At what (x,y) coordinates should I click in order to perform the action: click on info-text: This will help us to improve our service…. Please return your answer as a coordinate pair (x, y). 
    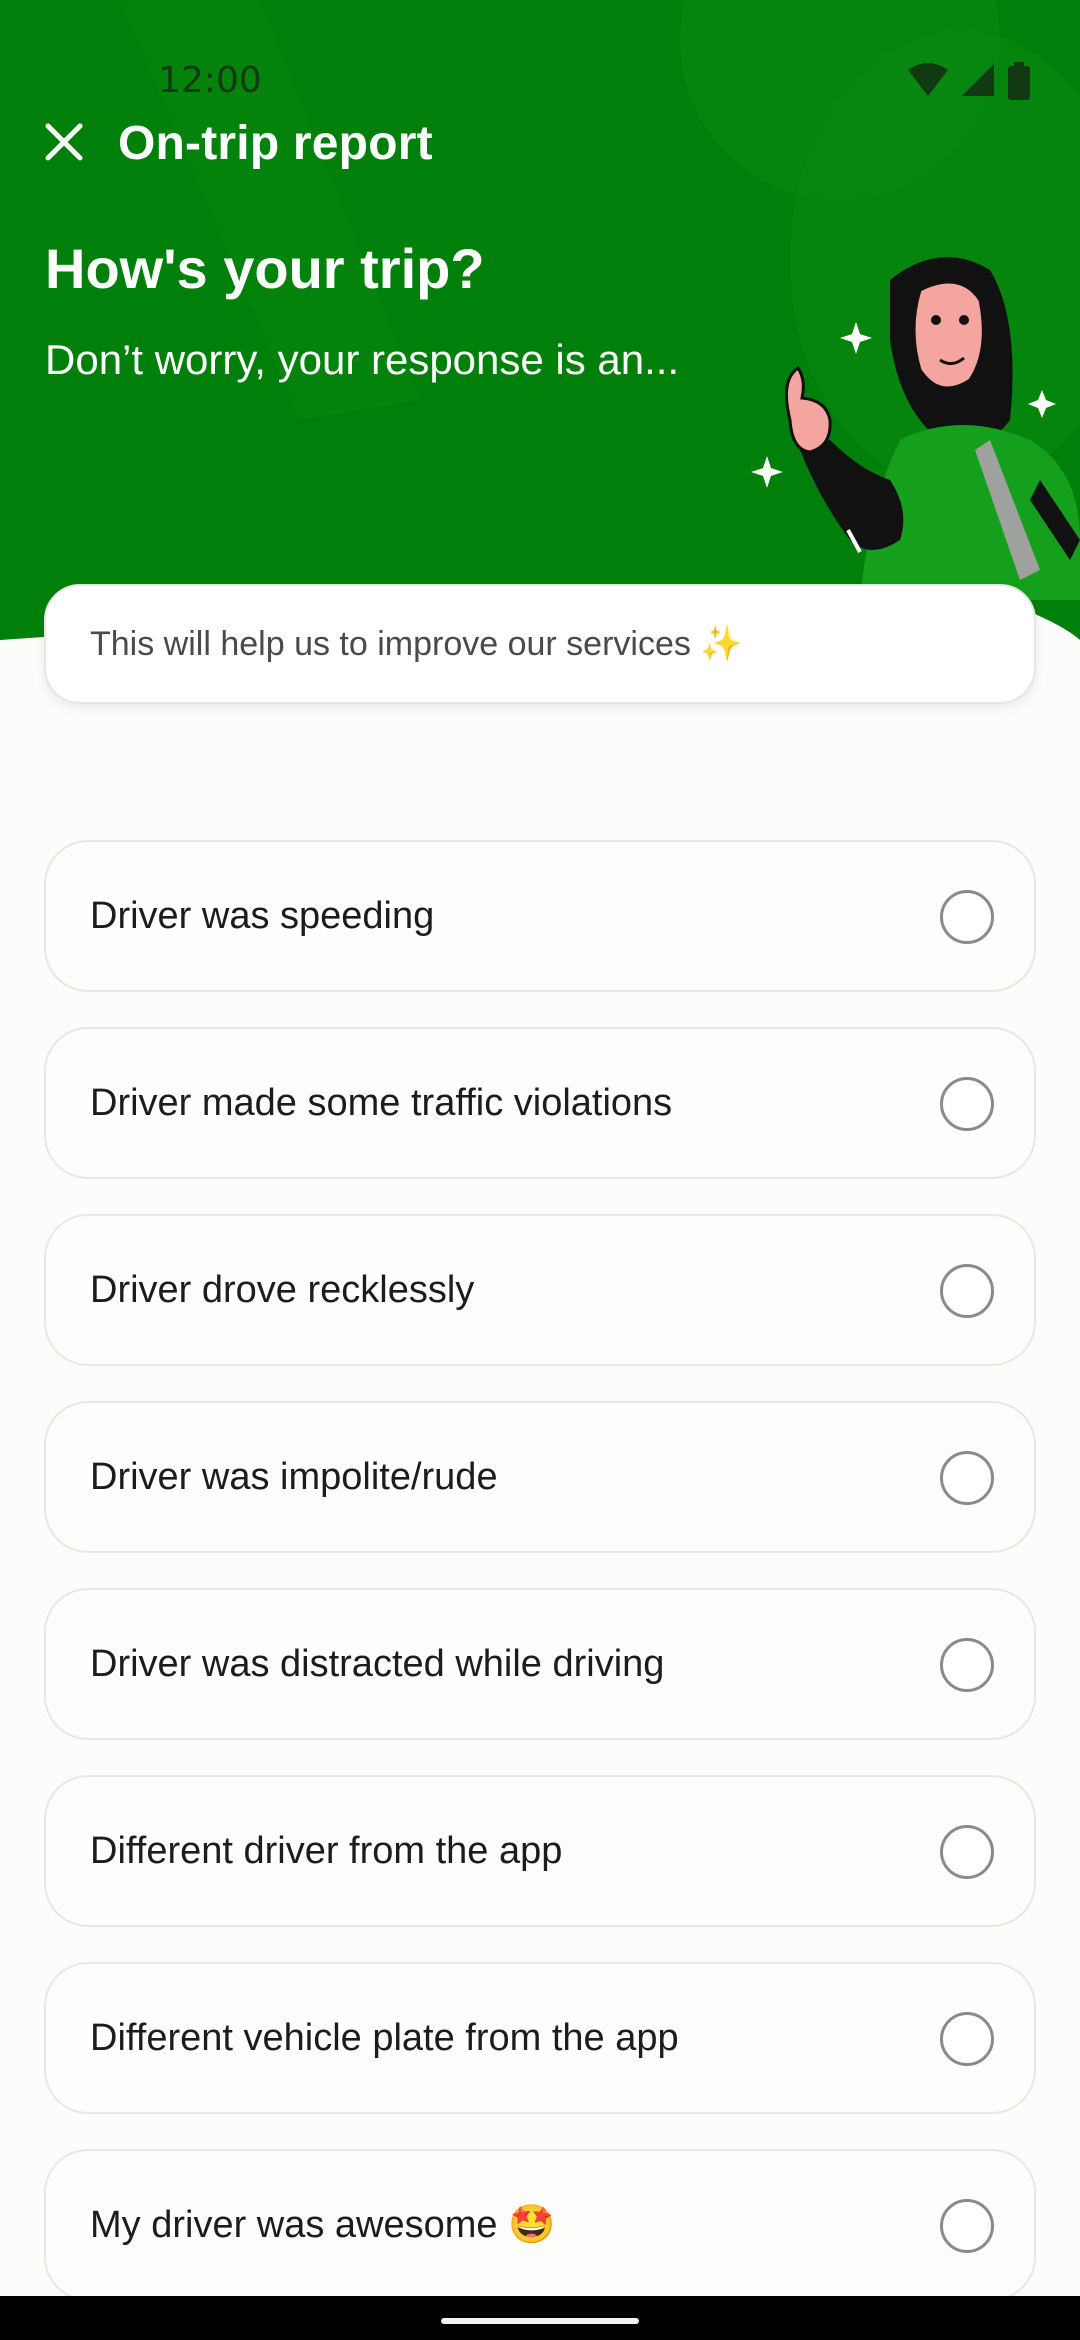
    Looking at the image, I should click on (416, 644).